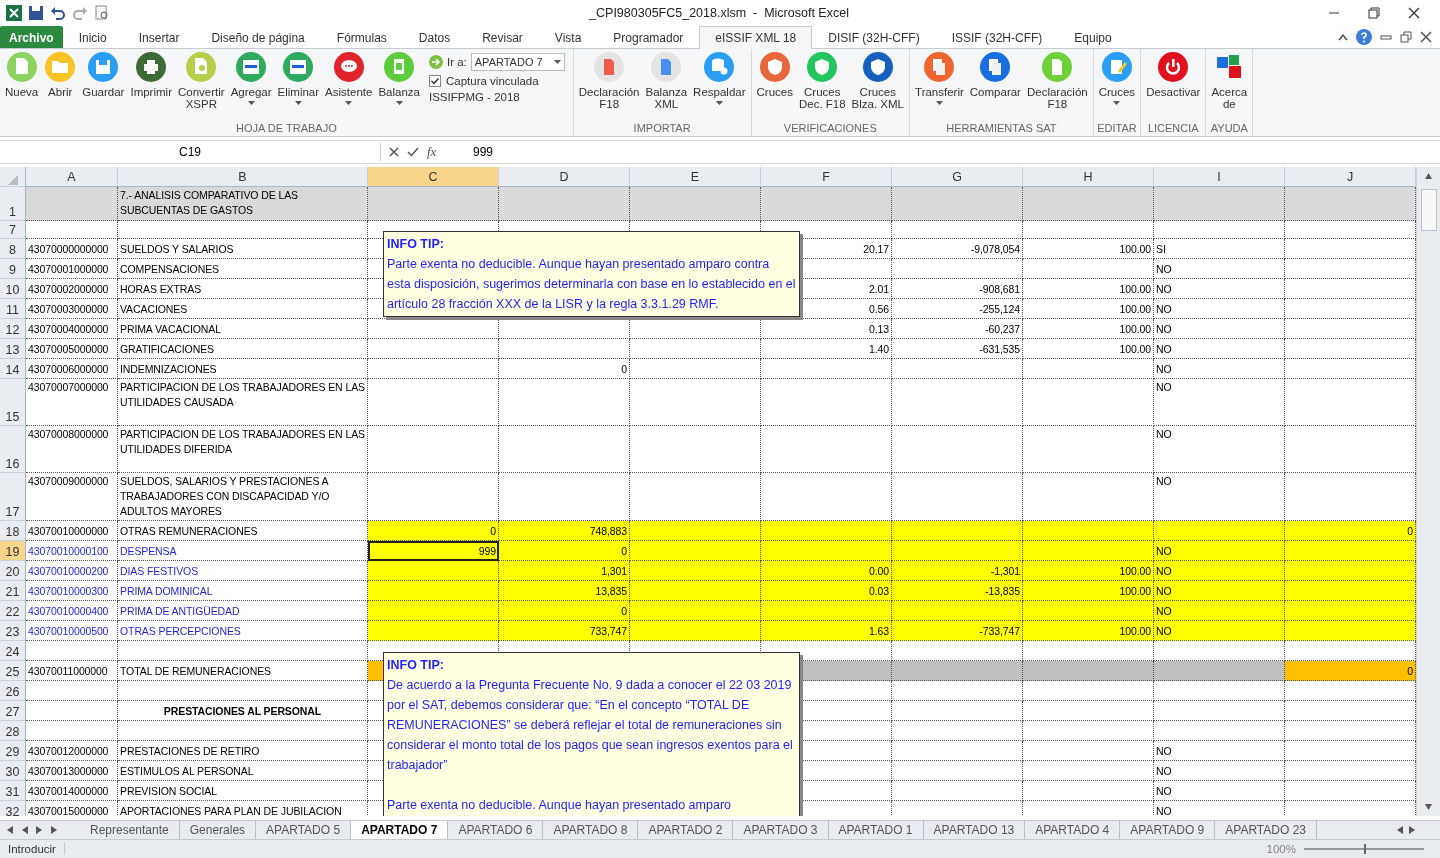 This screenshot has height=858, width=1440. I want to click on row-header: 9, so click(13, 269).